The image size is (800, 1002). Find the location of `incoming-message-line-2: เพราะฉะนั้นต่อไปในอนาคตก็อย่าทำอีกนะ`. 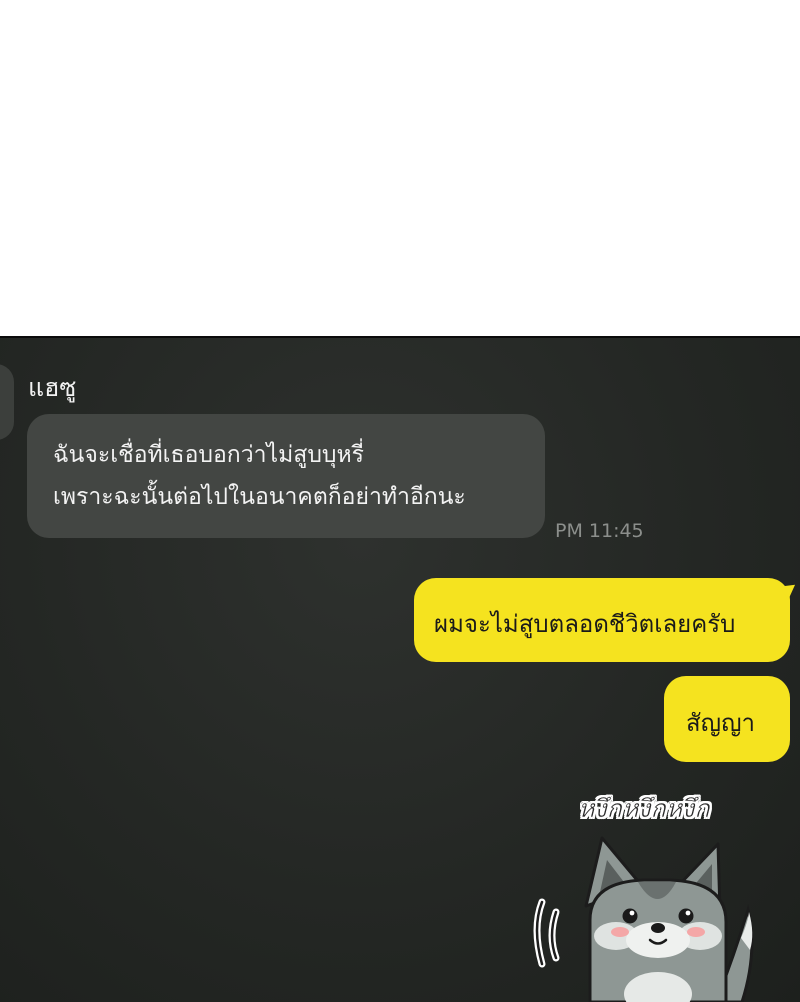

incoming-message-line-2: เพราะฉะนั้นต่อไปในอนาคตก็อย่าทำอีกนะ is located at coordinates (259, 497).